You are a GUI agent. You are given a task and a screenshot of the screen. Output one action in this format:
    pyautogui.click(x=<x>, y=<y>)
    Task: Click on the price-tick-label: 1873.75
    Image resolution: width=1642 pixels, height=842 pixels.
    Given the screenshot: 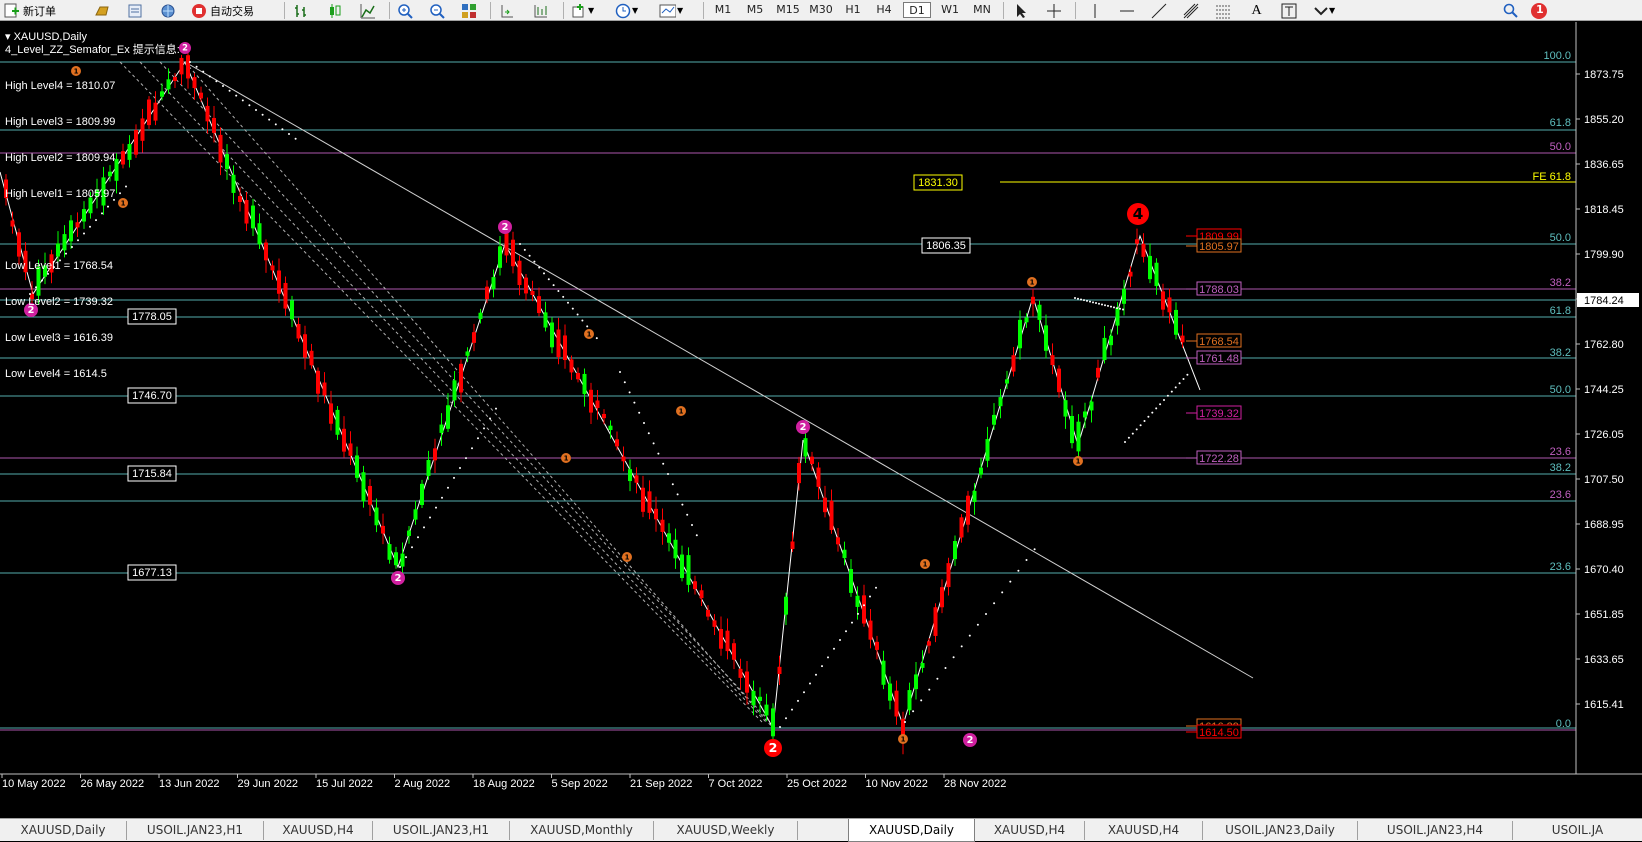 What is the action you would take?
    pyautogui.click(x=1604, y=75)
    